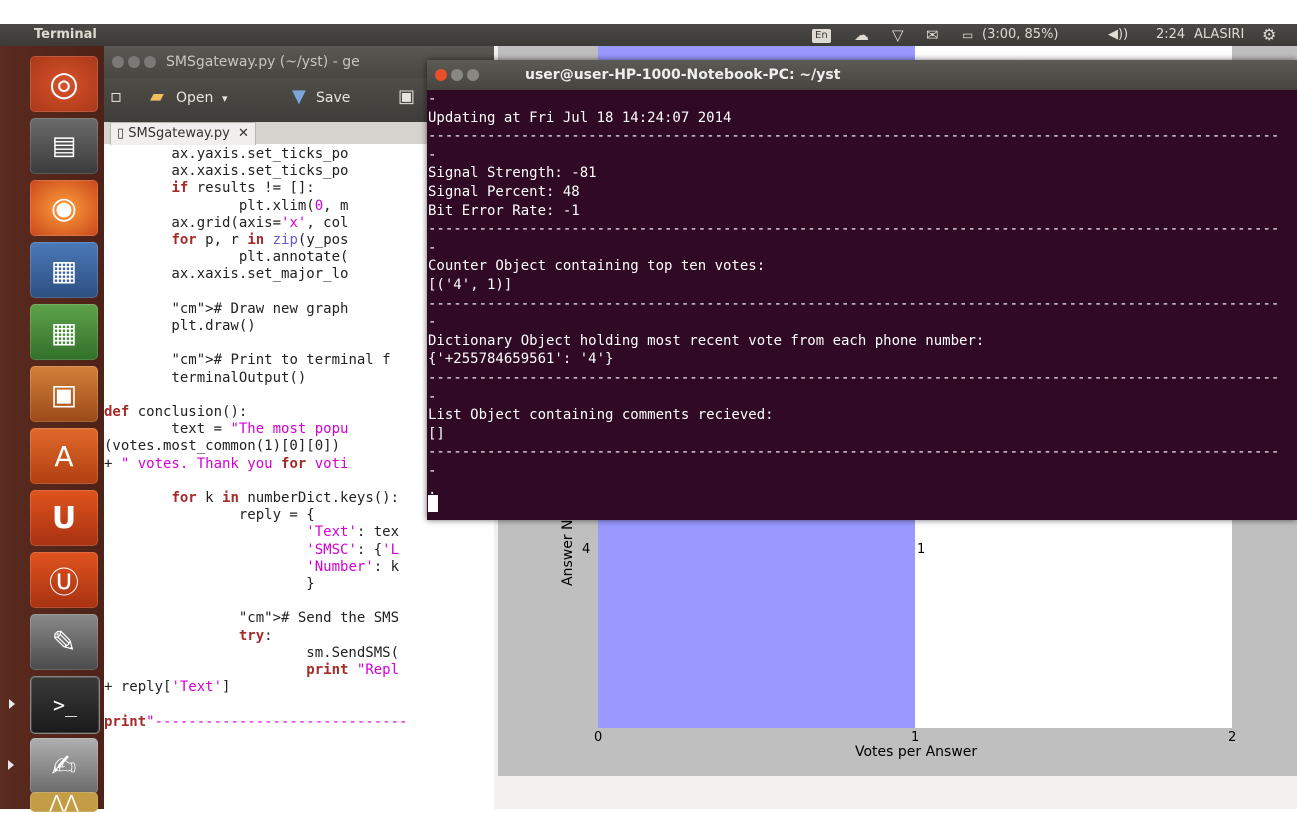  I want to click on code-line: plt.annotate(, so click(226, 257).